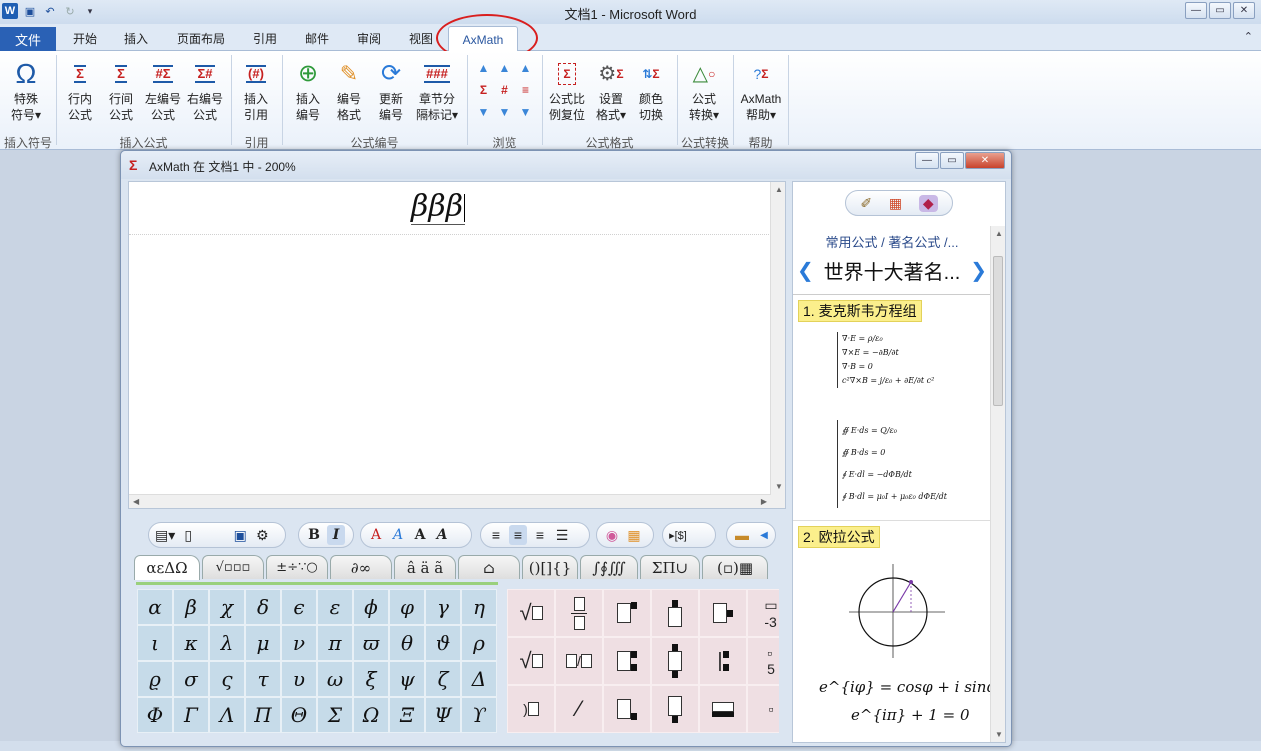  I want to click on eval-bar-template: |, so click(723, 661).